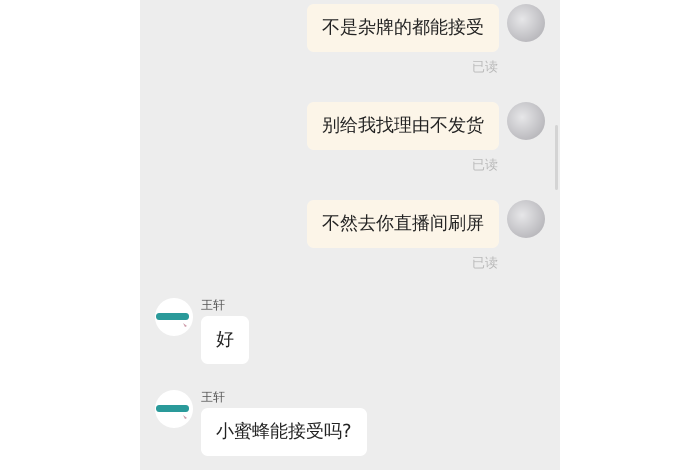 This screenshot has width=700, height=470. I want to click on message-bubble: 小蜜蜂能接受吗?, so click(284, 432).